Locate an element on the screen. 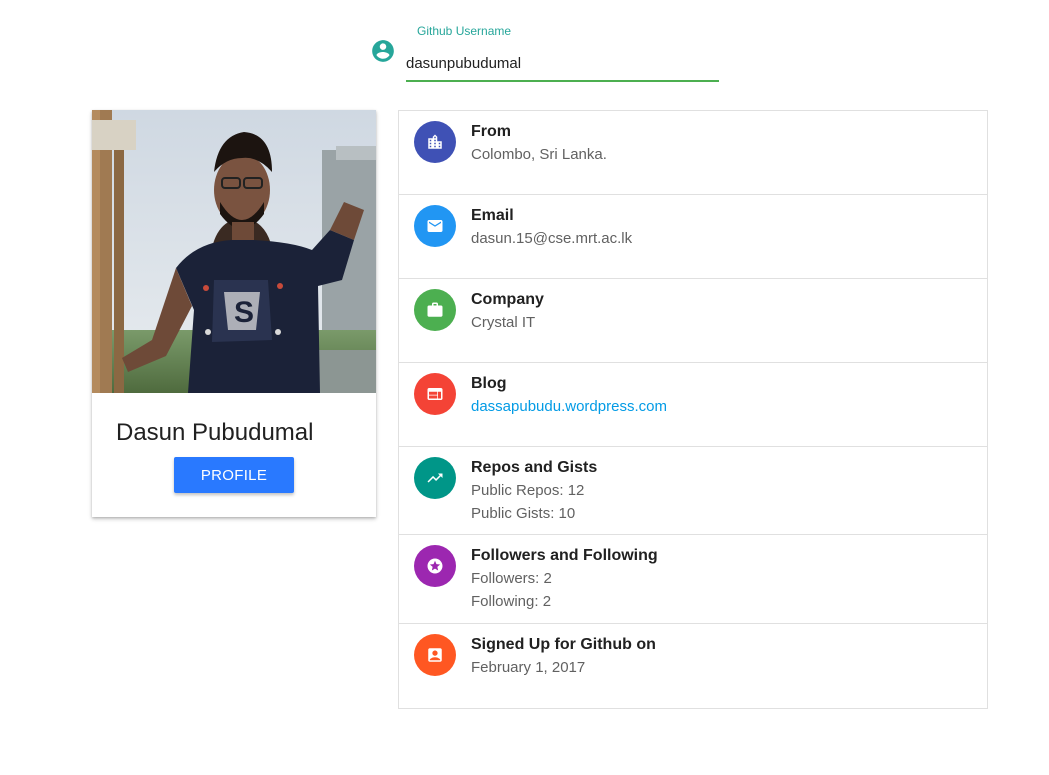 Image resolution: width=1049 pixels, height=775 pixels. svg-text: S is located at coordinates (244, 312).